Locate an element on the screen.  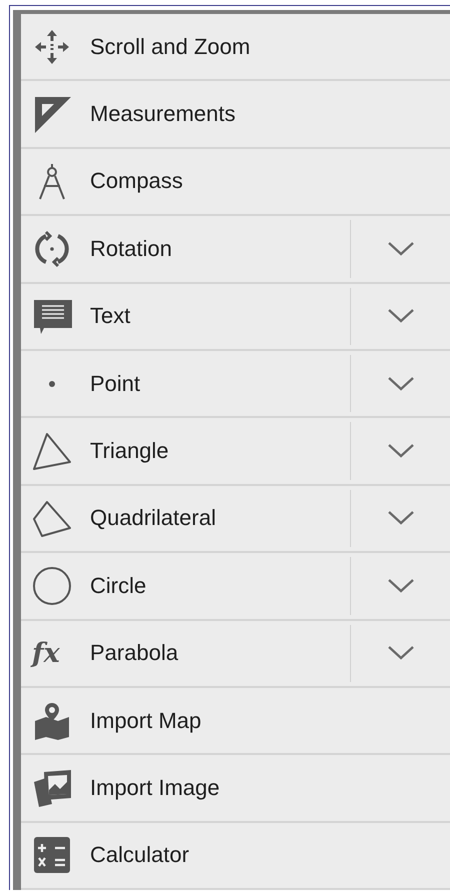
calculator-icon is located at coordinates (52, 855).